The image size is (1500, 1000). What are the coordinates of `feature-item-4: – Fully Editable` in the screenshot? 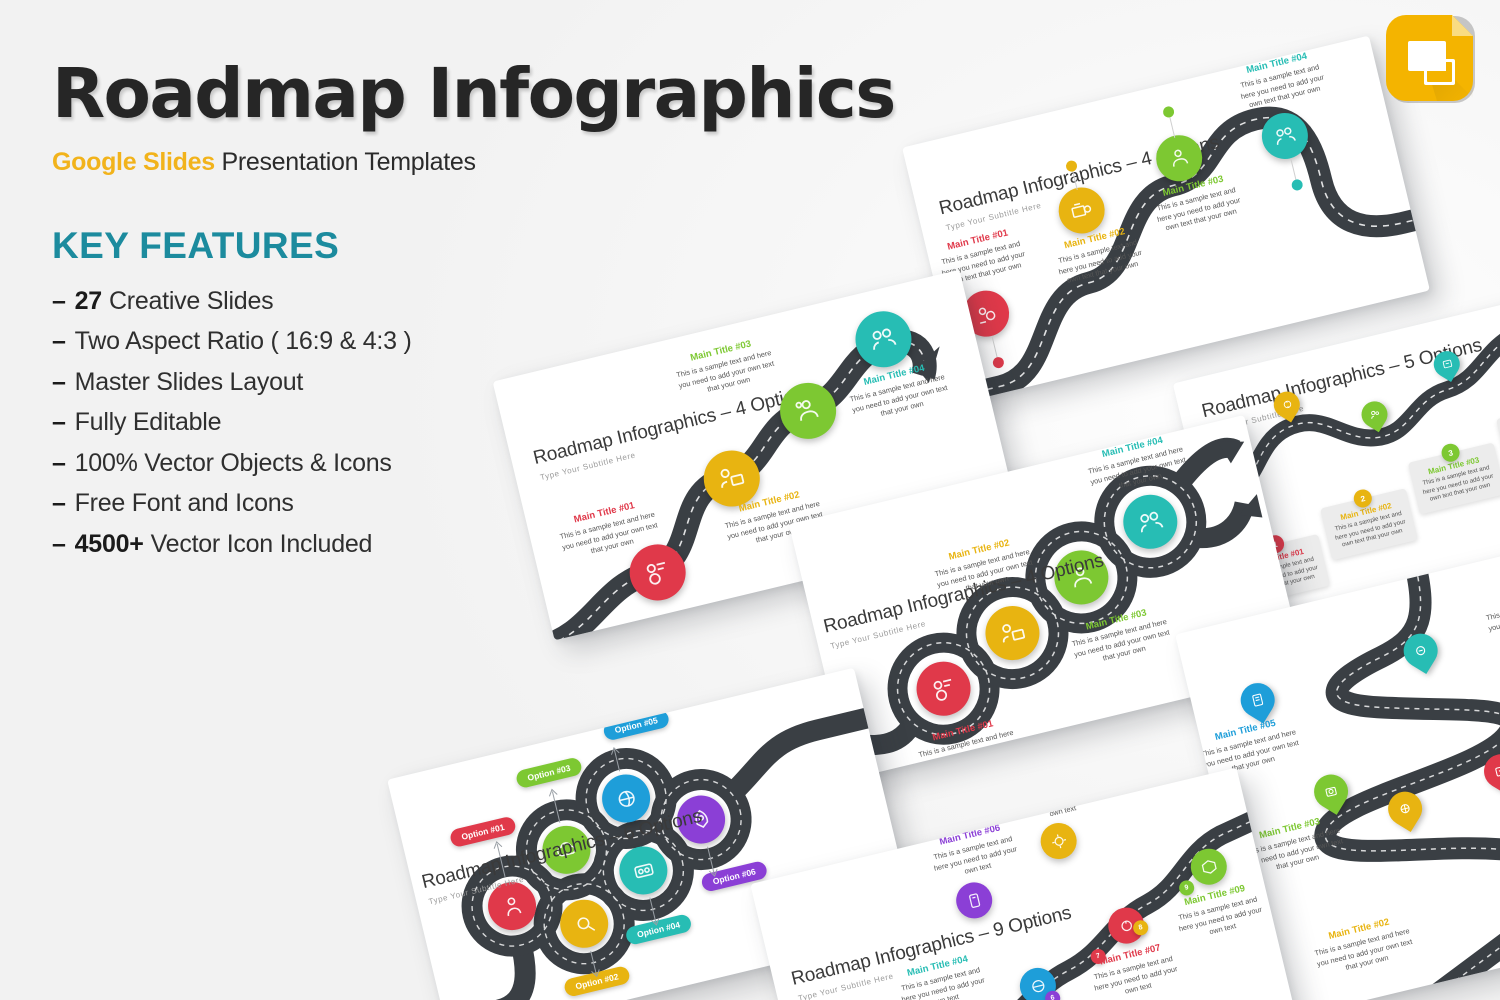 It's located at (322, 422).